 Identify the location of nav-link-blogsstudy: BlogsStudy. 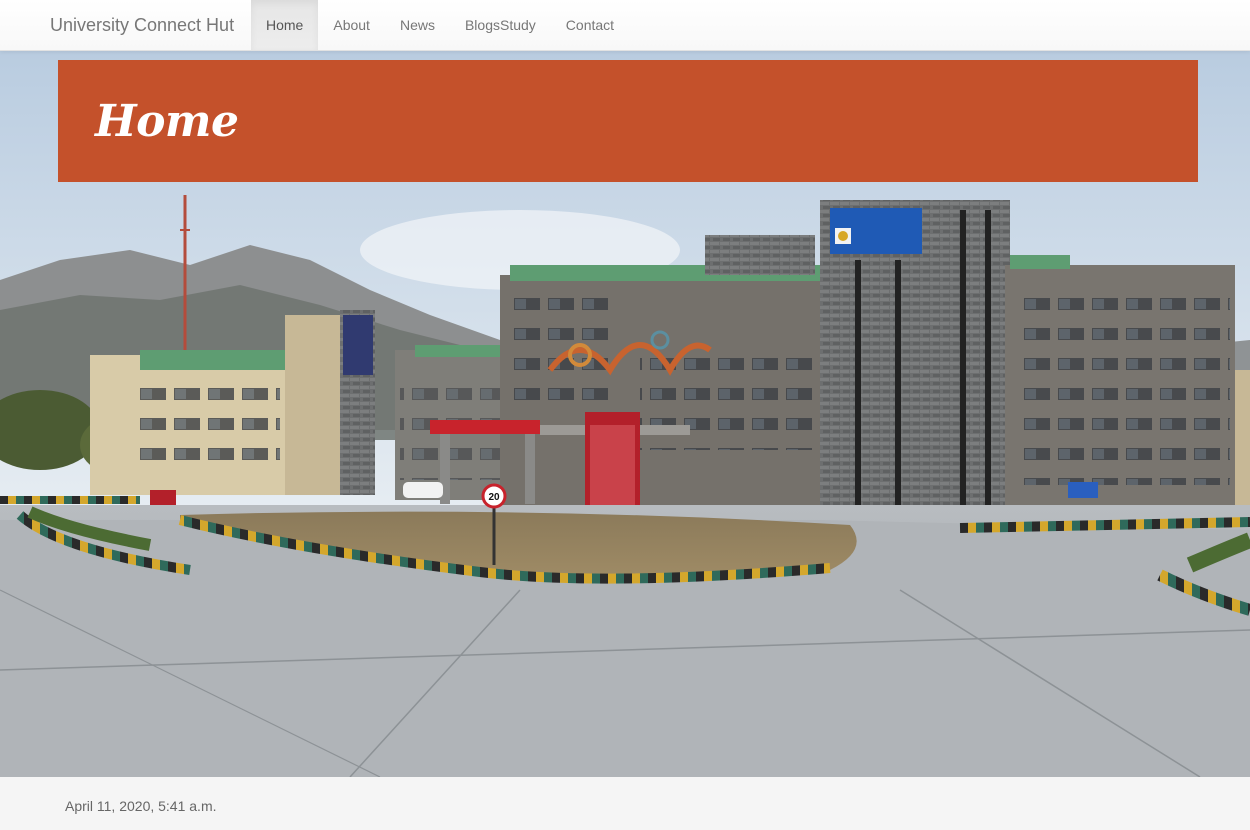
(500, 25).